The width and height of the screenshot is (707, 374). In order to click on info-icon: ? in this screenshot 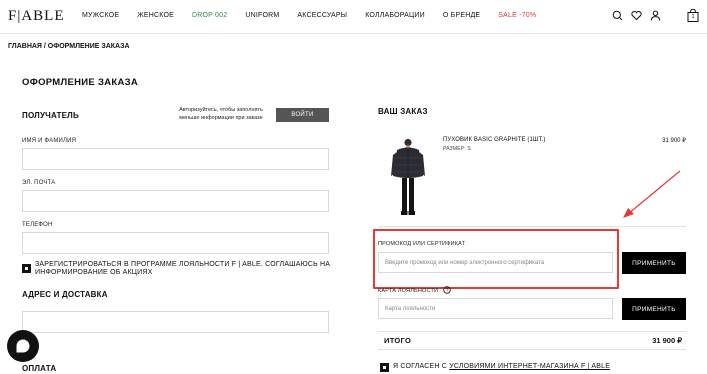, I will do `click(447, 290)`.